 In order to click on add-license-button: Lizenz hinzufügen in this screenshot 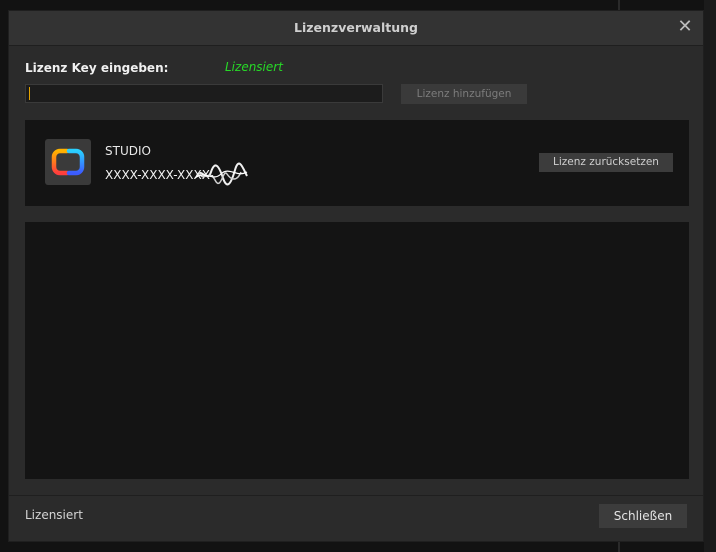, I will do `click(464, 94)`.